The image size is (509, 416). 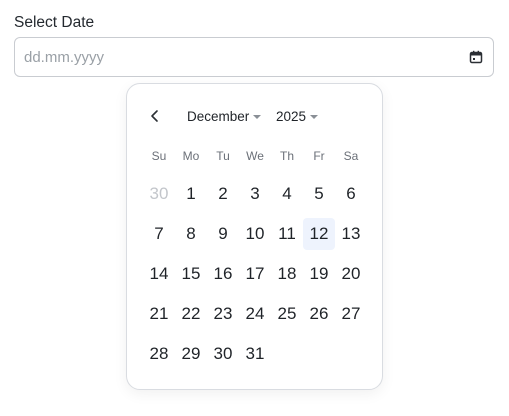 What do you see at coordinates (218, 116) in the screenshot?
I see `month-select-label: December` at bounding box center [218, 116].